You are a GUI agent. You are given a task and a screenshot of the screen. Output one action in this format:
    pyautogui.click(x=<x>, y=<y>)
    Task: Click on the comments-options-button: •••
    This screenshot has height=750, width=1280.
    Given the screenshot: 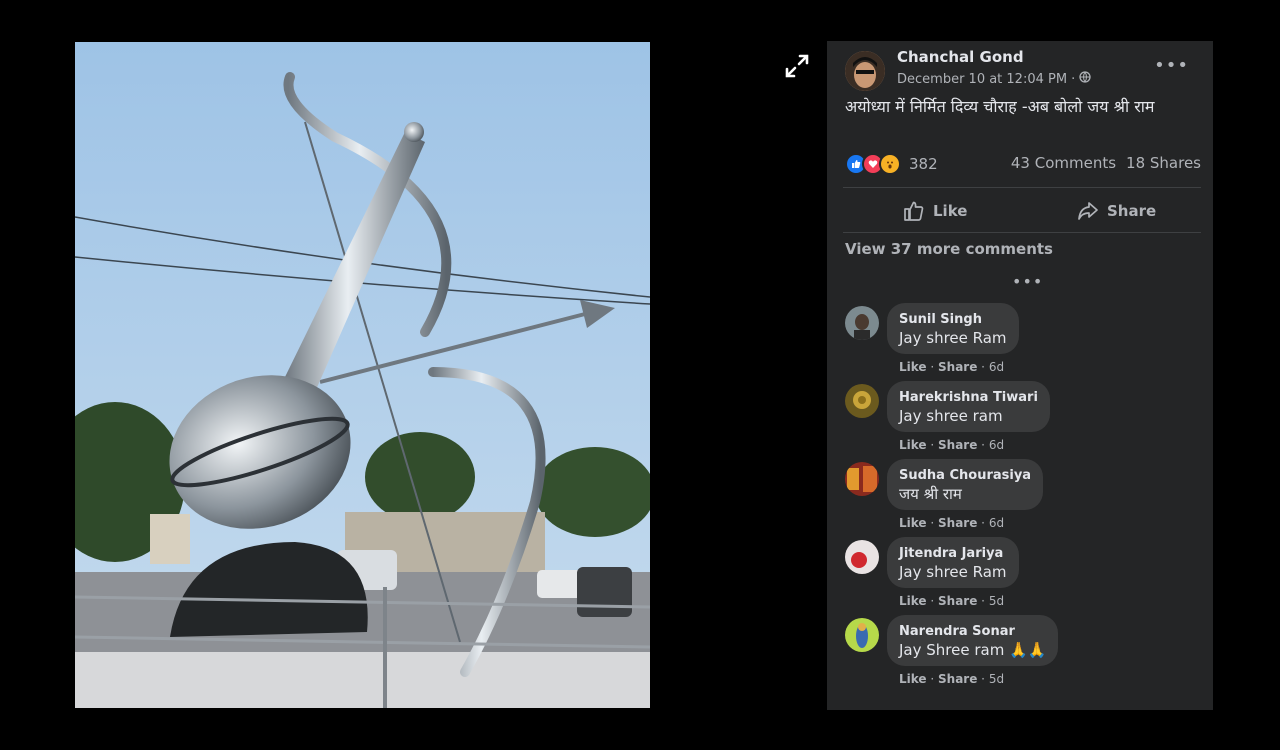 What is the action you would take?
    pyautogui.click(x=1027, y=281)
    